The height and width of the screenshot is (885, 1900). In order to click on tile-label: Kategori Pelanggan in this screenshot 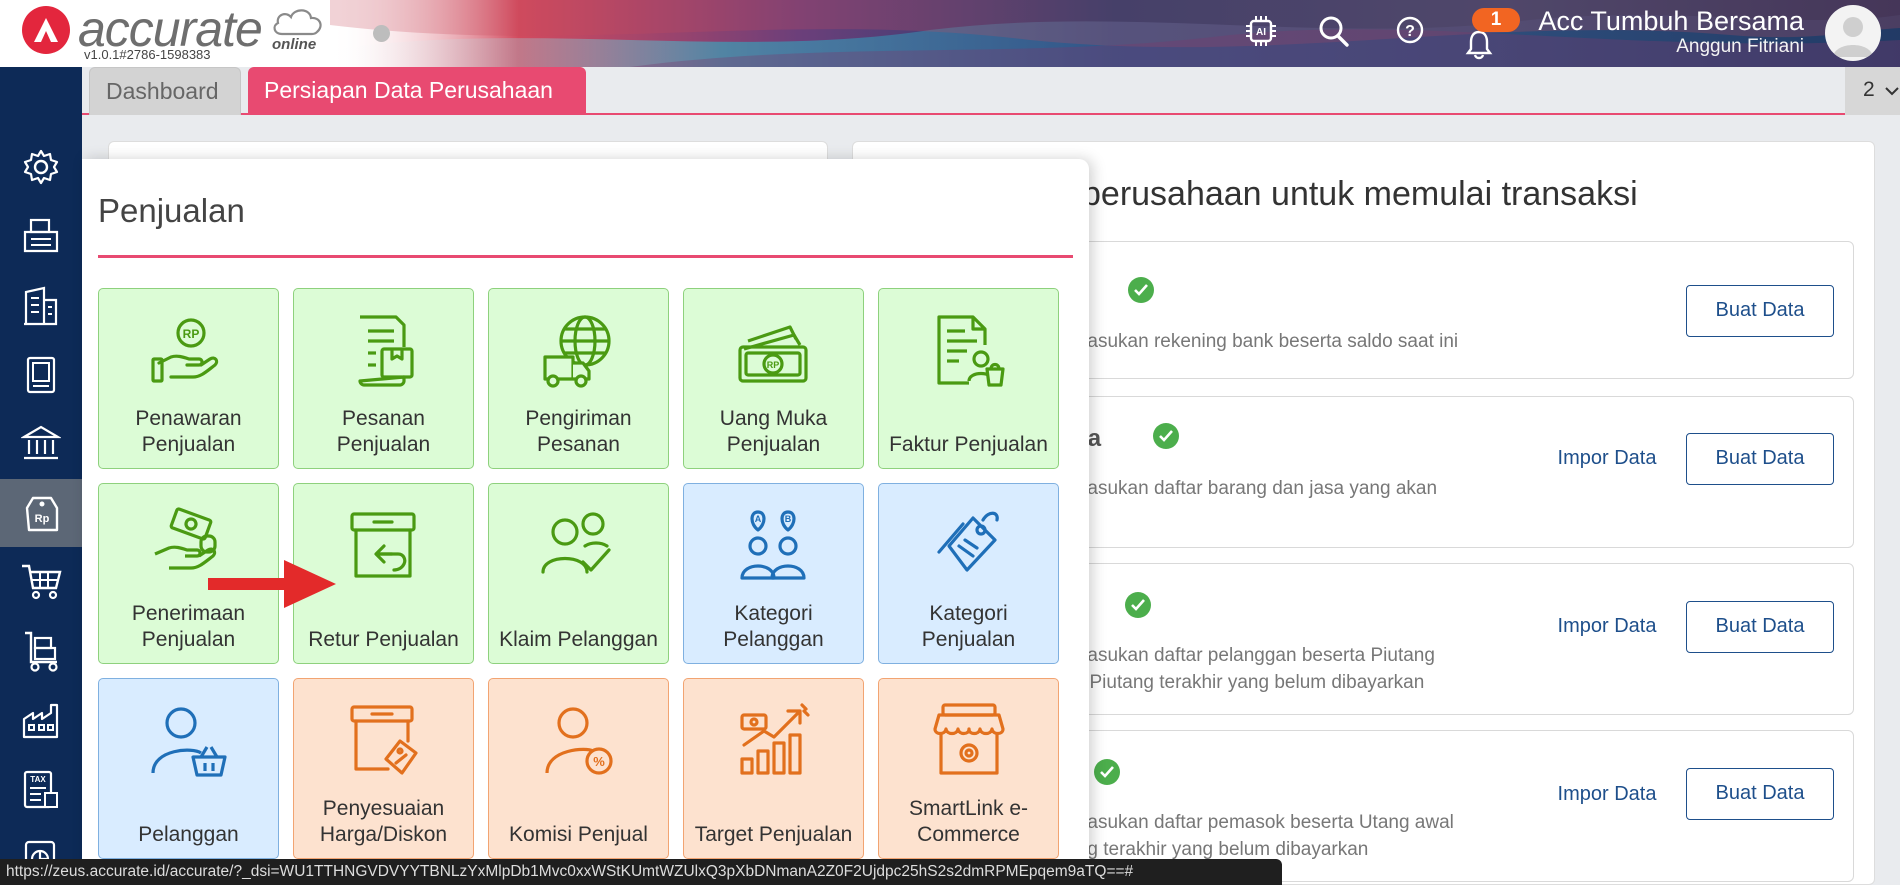, I will do `click(773, 626)`.